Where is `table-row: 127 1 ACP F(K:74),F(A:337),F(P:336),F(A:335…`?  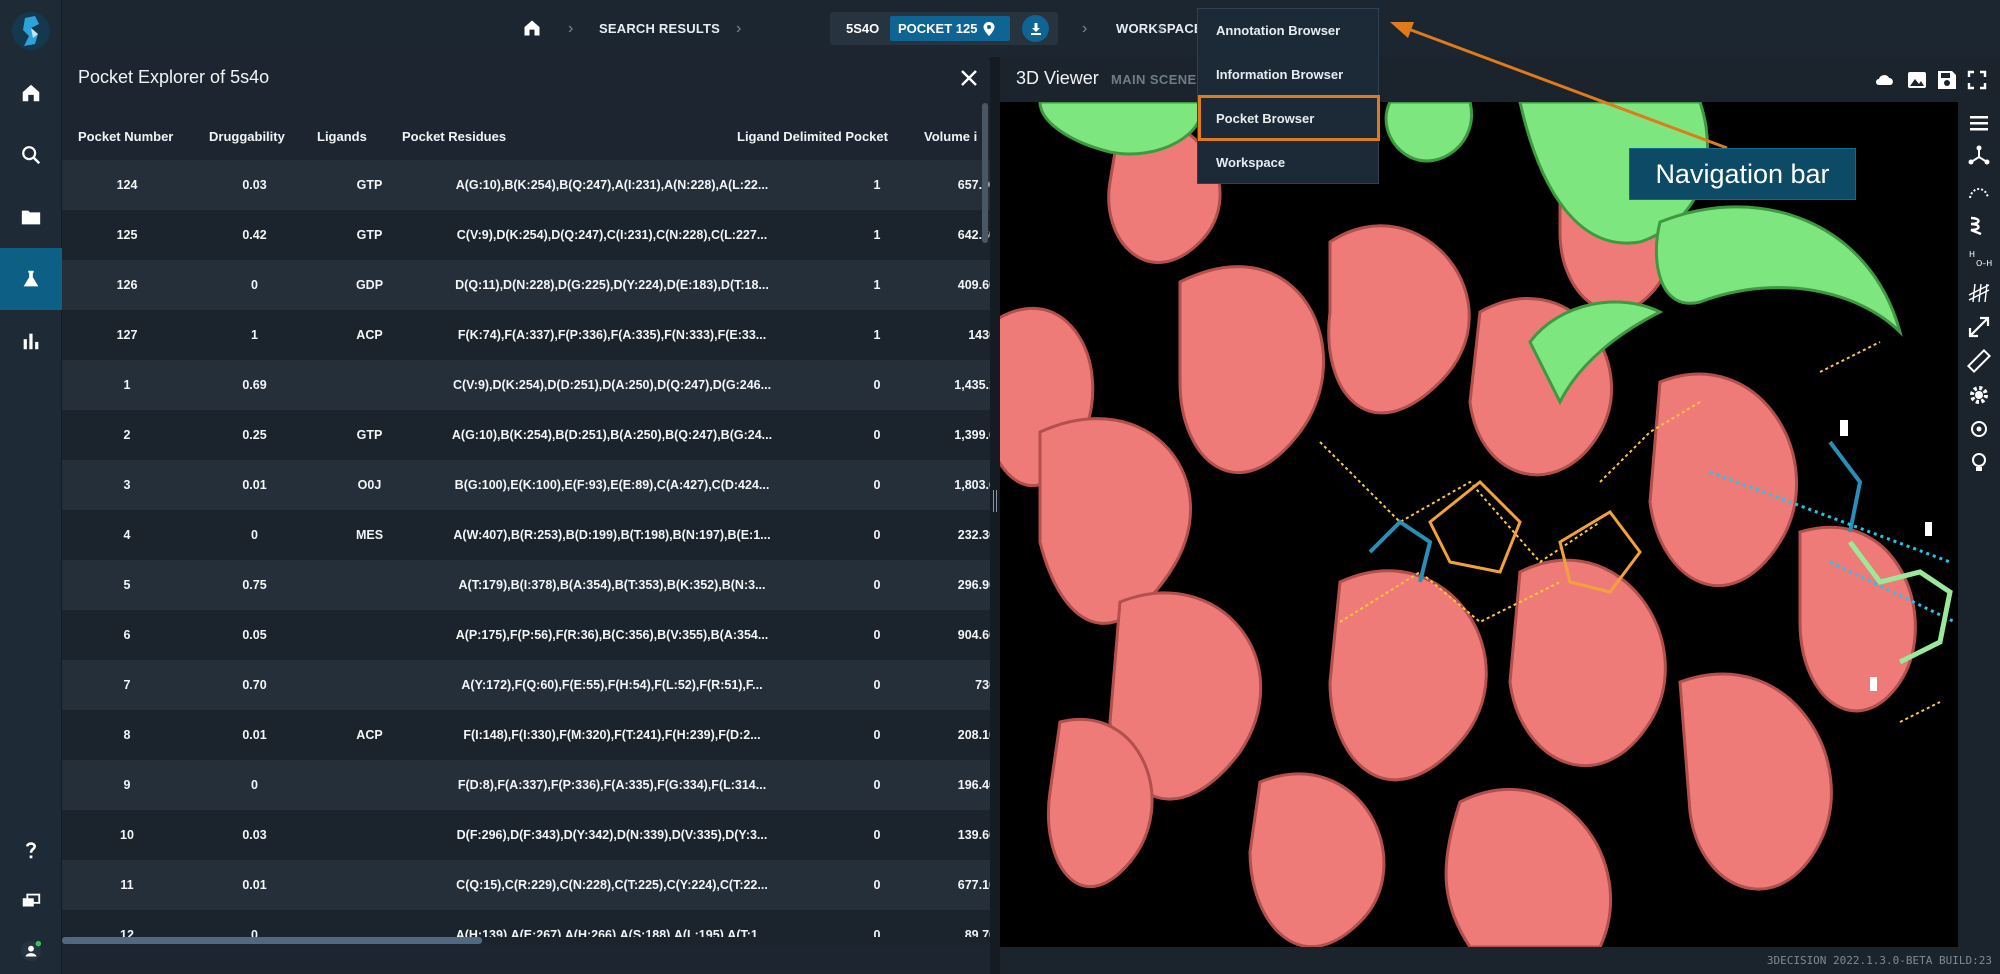
table-row: 127 1 ACP F(K:74),F(A:337),F(P:336),F(A:335… is located at coordinates (526, 335).